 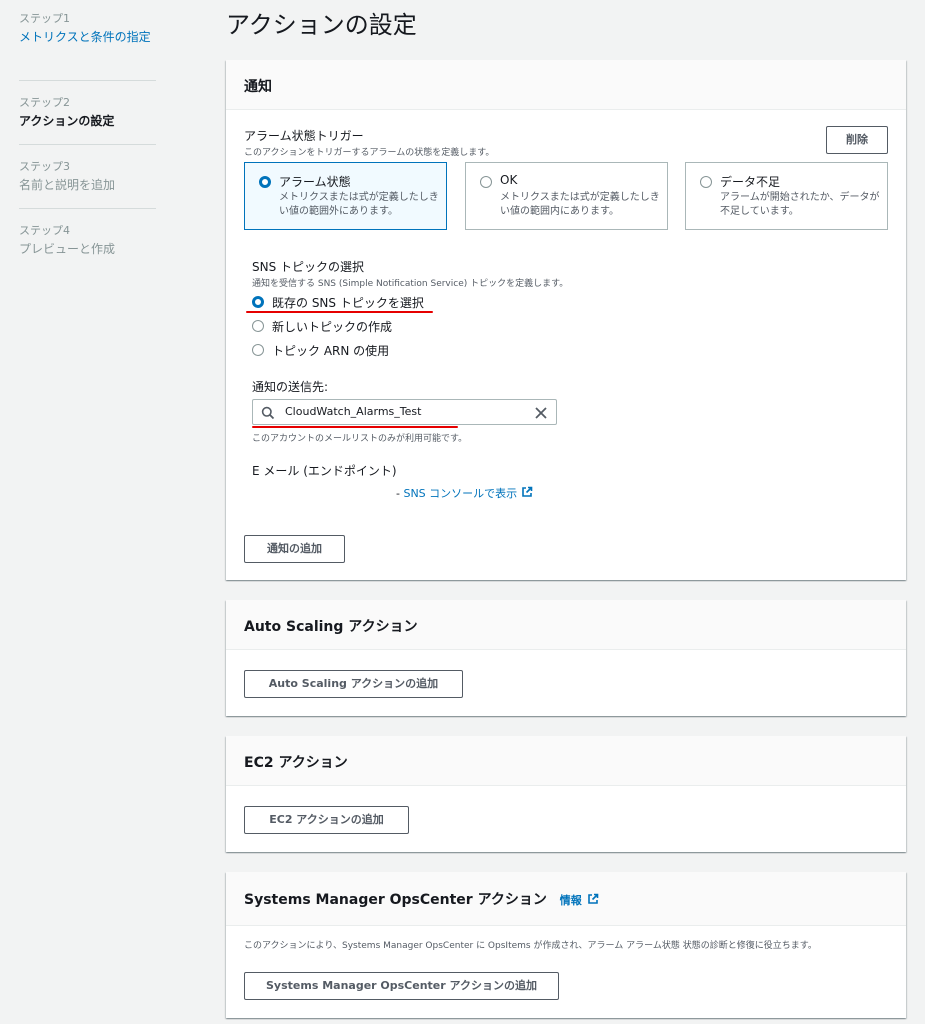 I want to click on tile-alarm-state-title: アラーム状態, so click(x=315, y=182).